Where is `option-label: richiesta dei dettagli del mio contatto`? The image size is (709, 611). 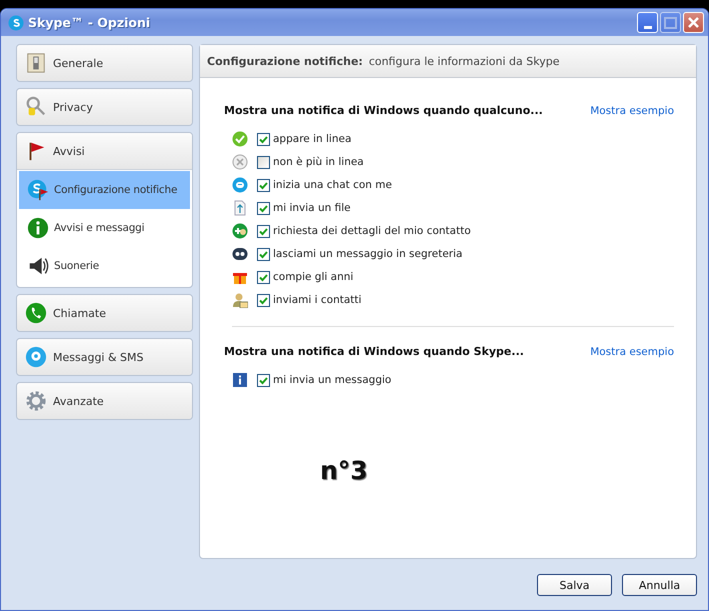 option-label: richiesta dei dettagli del mio contatto is located at coordinates (372, 231).